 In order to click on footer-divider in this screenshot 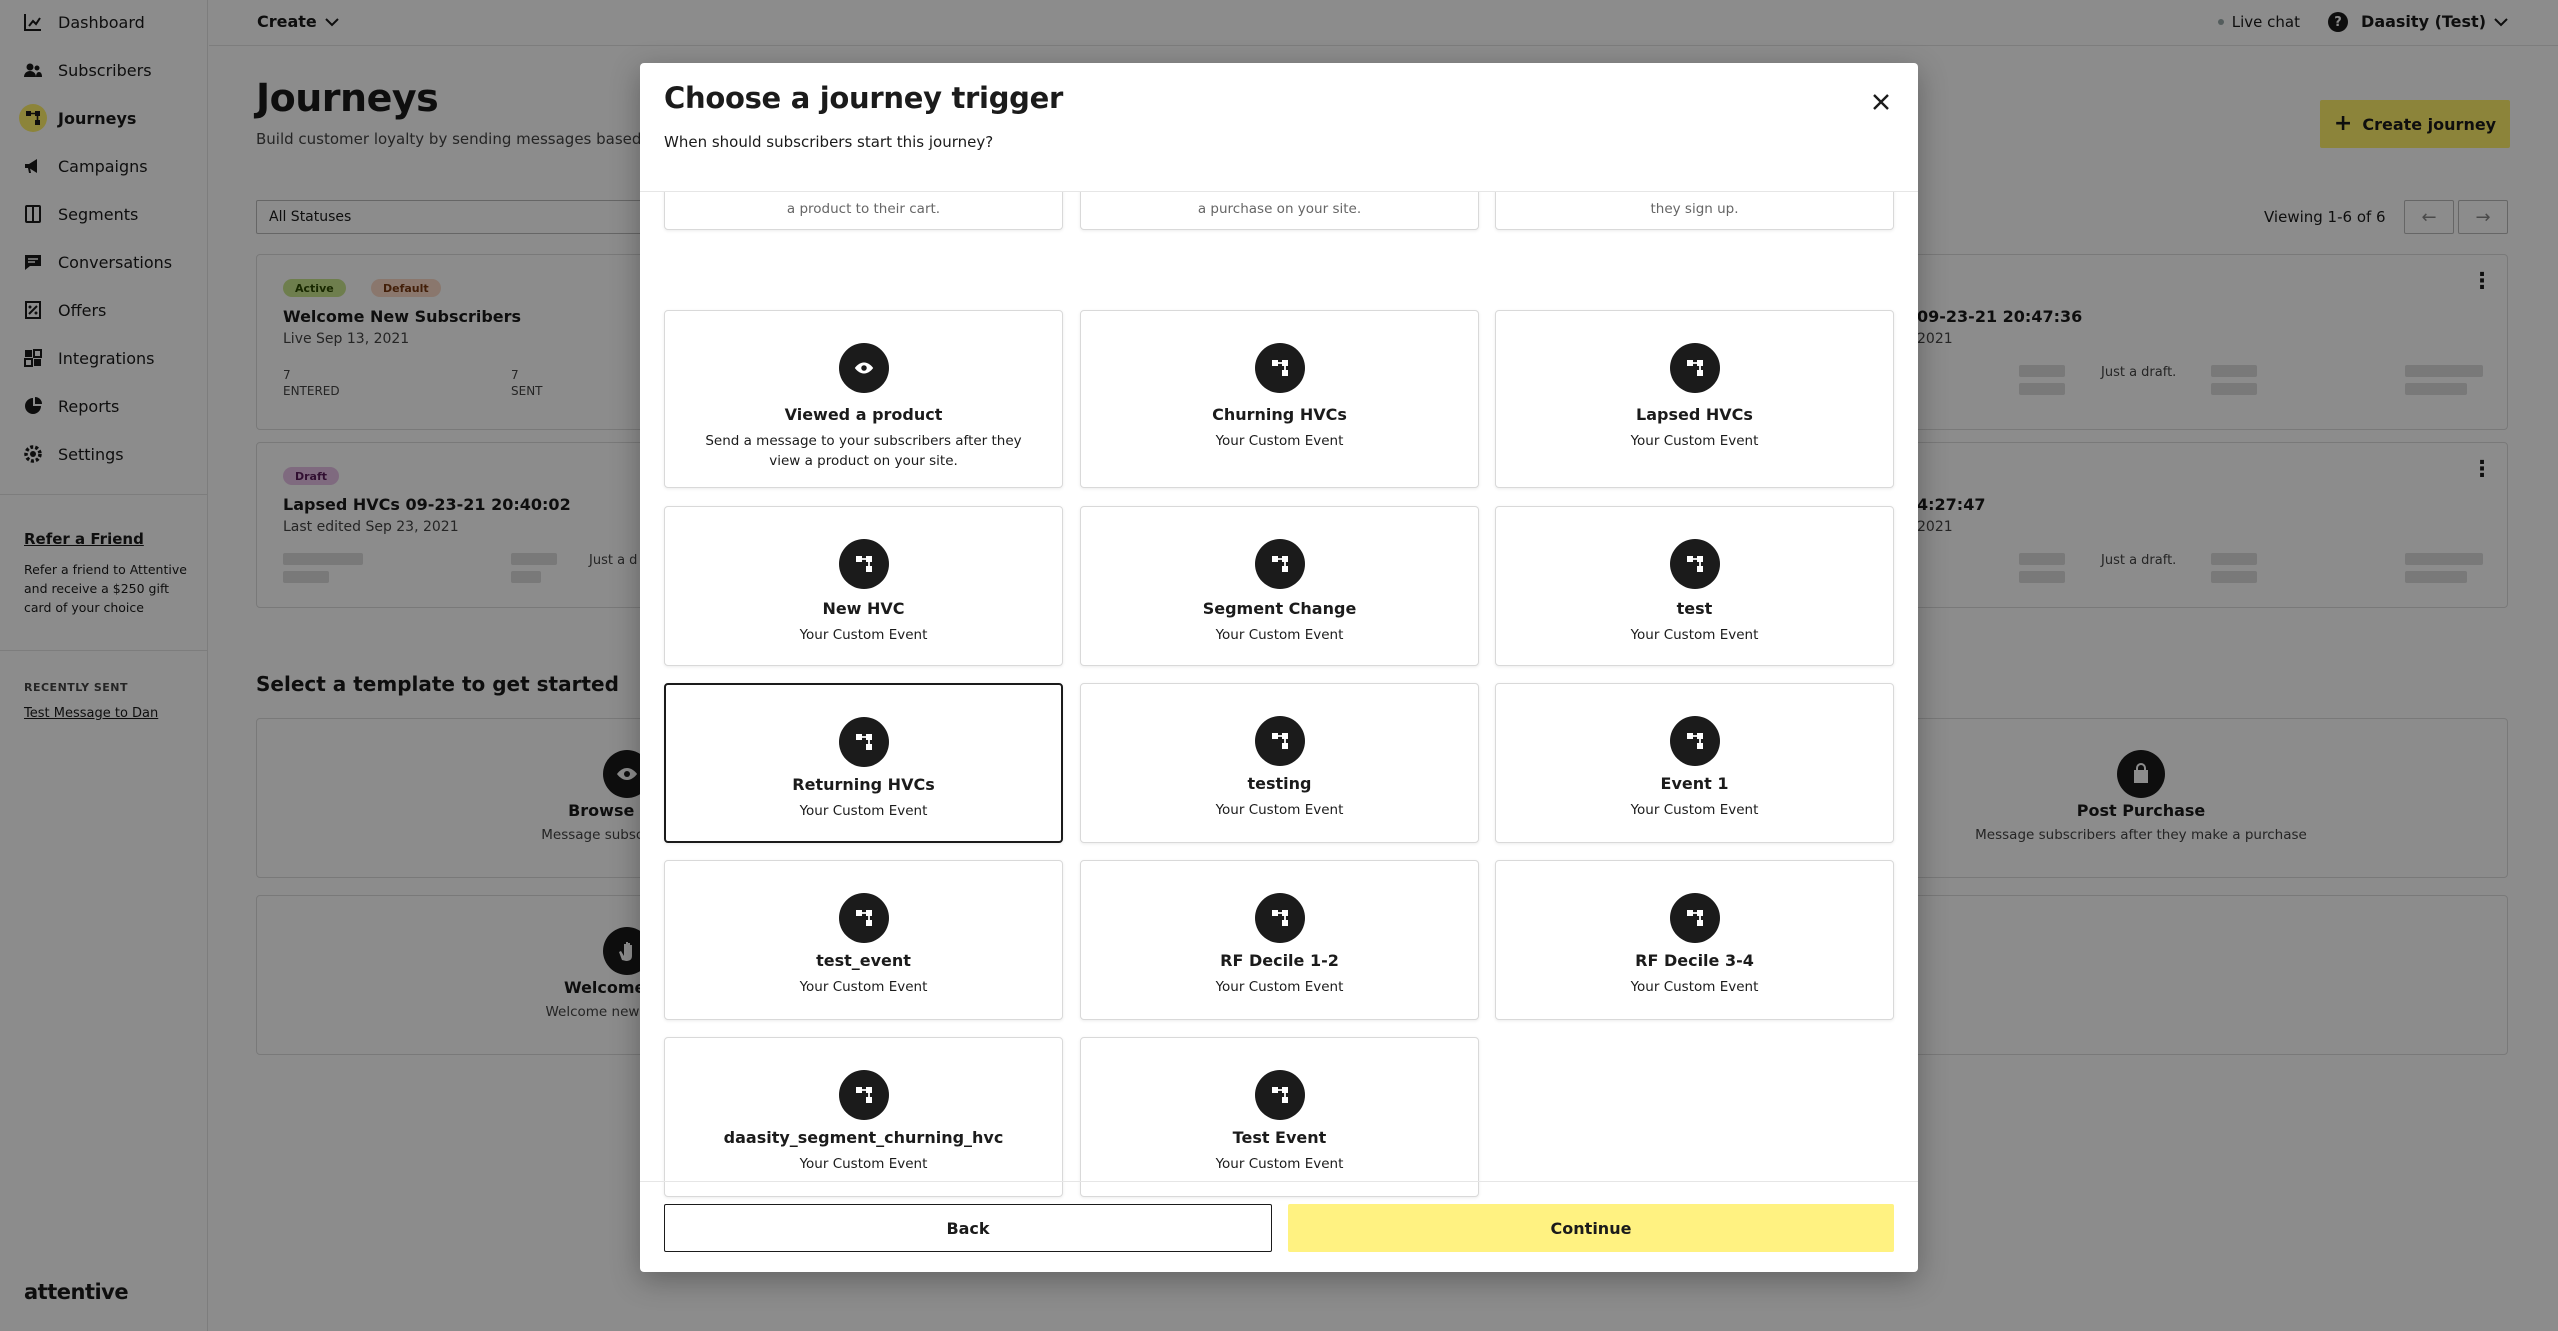, I will do `click(1279, 1181)`.